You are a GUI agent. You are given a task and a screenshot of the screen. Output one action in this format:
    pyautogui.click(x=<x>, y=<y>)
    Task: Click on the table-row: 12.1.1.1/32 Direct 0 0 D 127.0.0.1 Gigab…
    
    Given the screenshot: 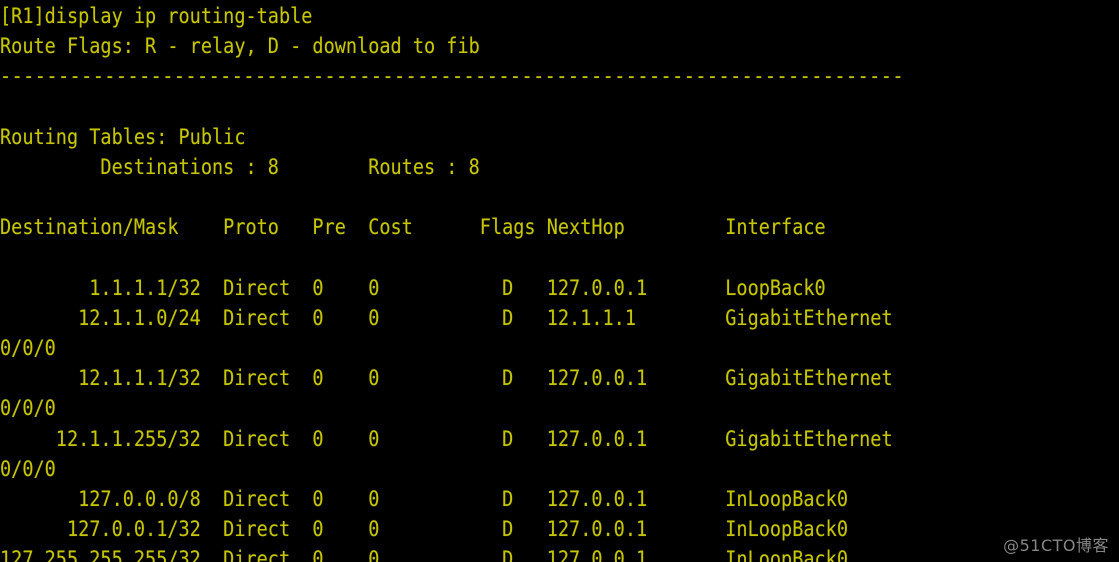 What is the action you would take?
    pyautogui.click(x=559, y=379)
    